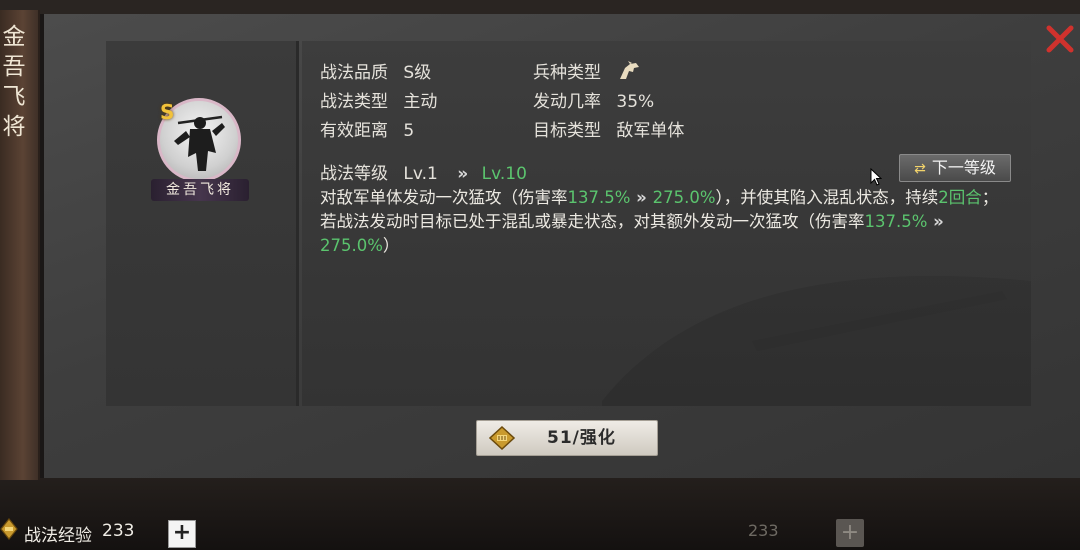  I want to click on quality-value: S级, so click(417, 73).